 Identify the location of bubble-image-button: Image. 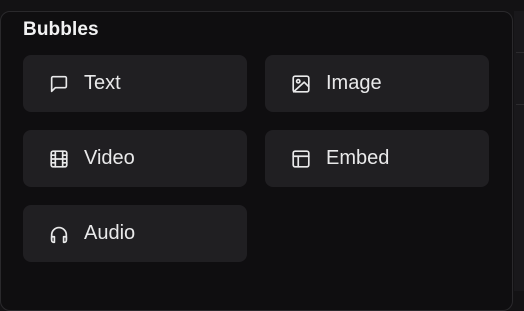
(377, 83).